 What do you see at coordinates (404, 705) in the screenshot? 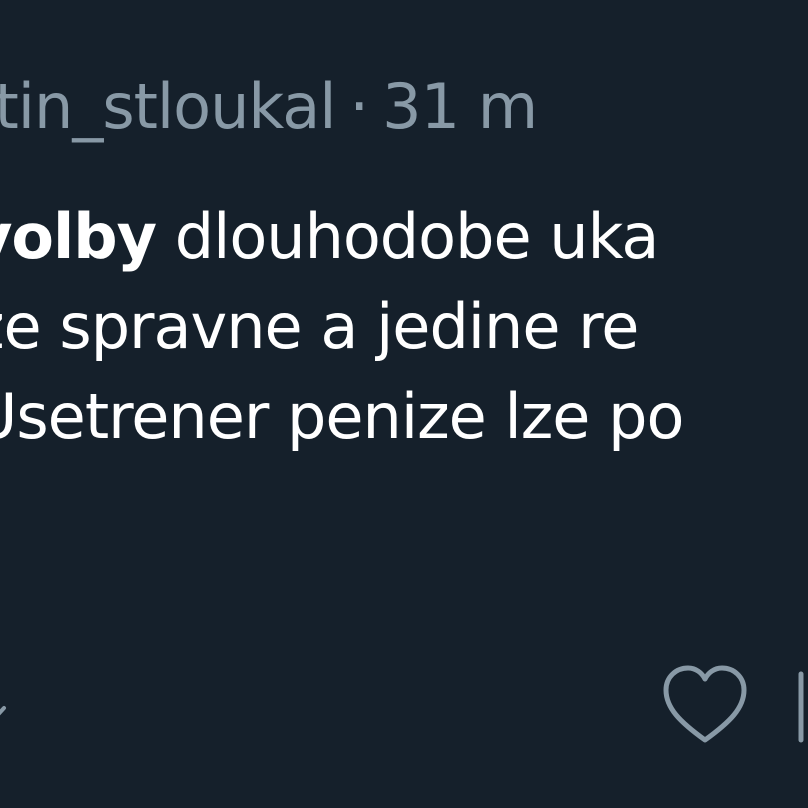
I see `tweet-actions` at bounding box center [404, 705].